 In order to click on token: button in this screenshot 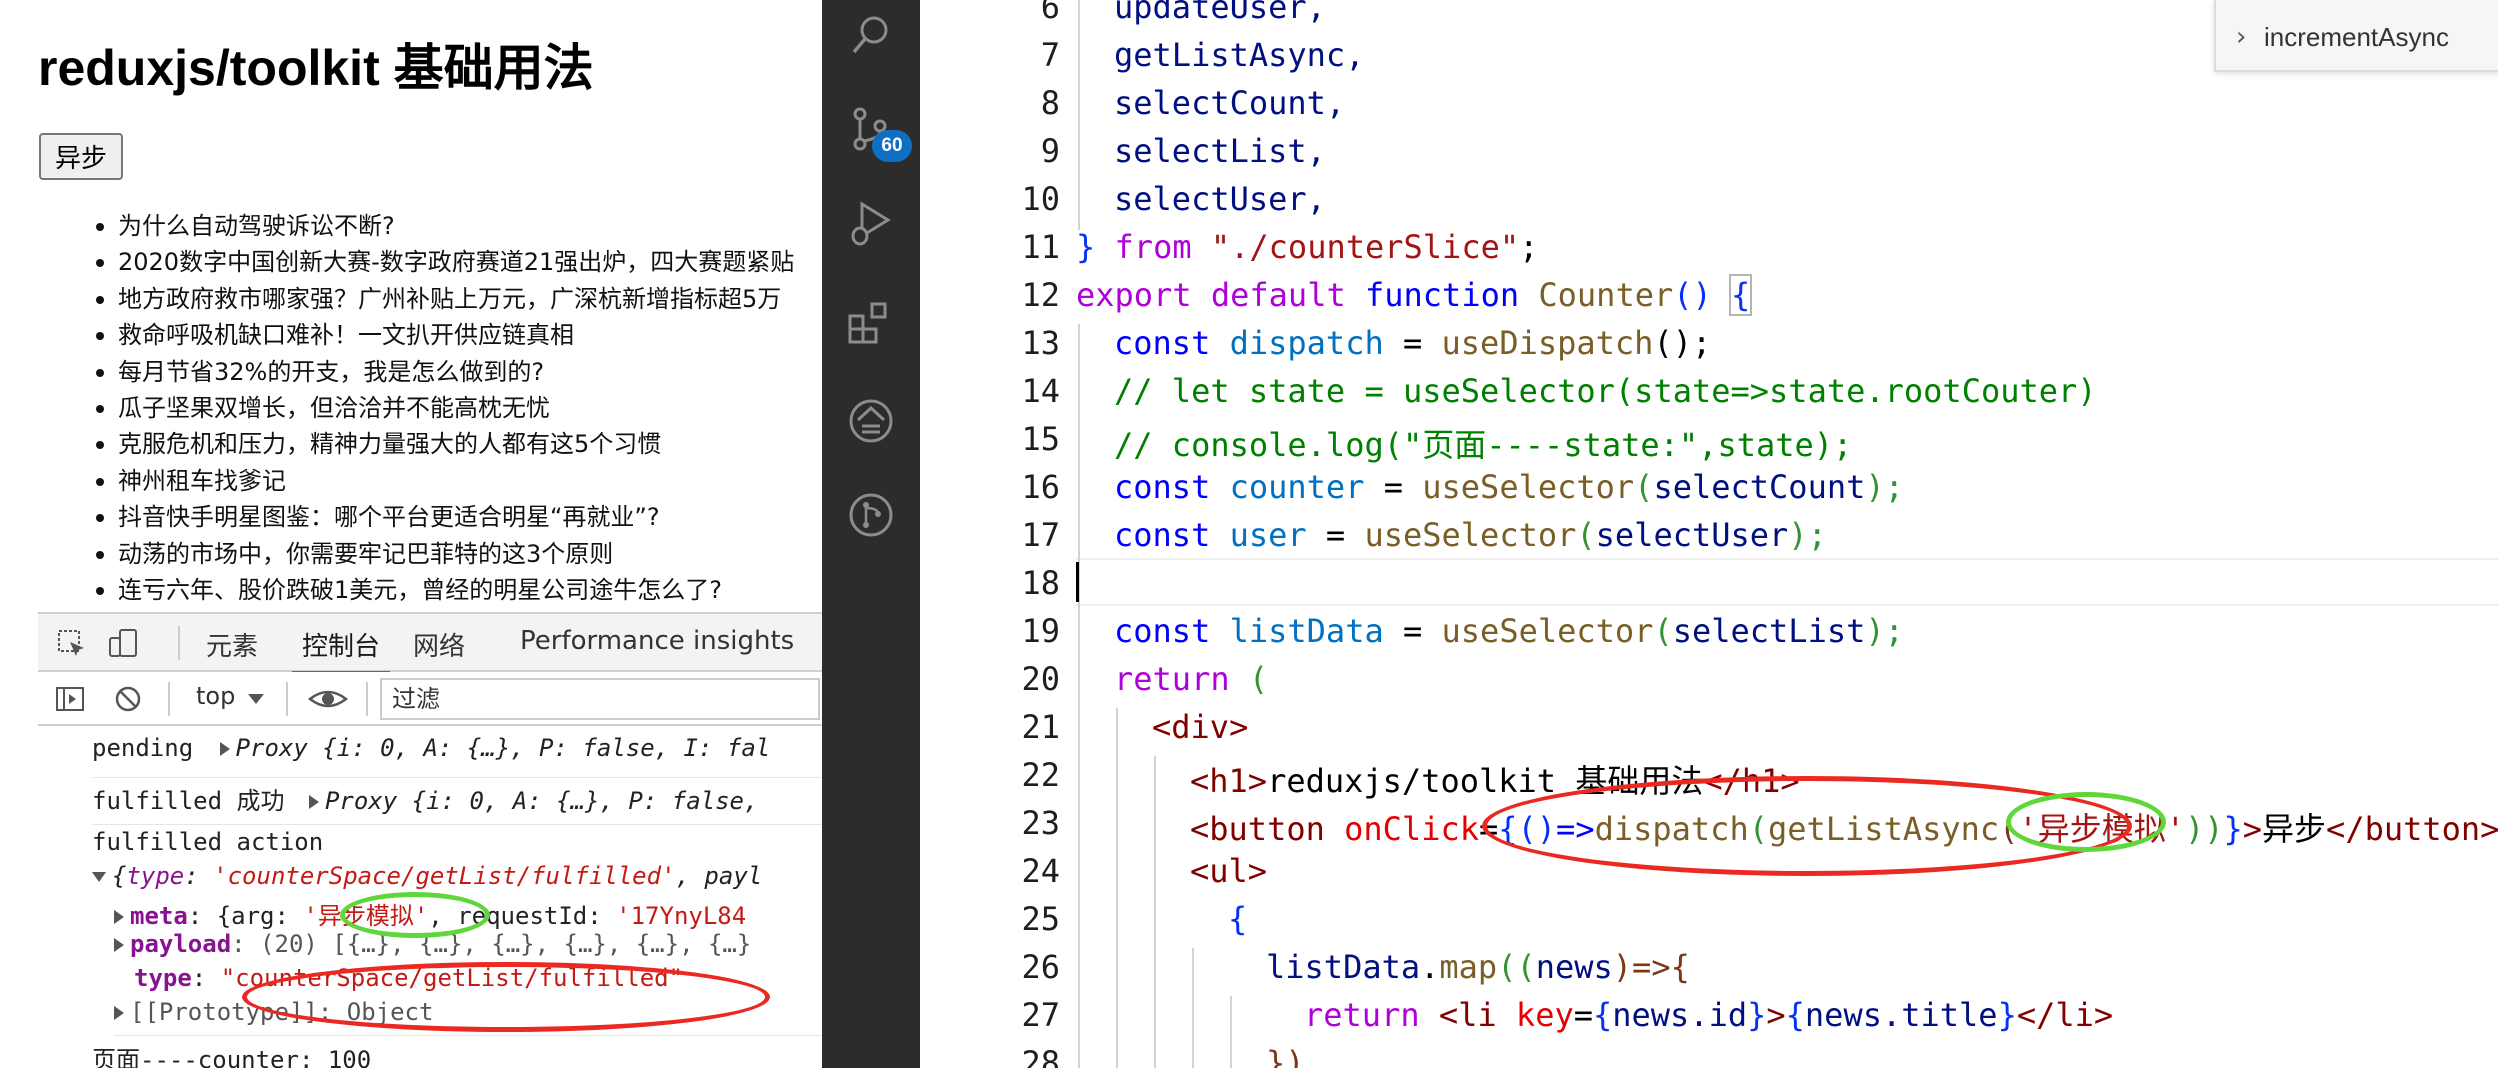, I will do `click(1267, 829)`.